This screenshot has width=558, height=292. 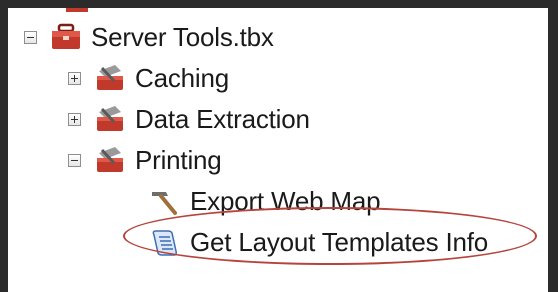 What do you see at coordinates (339, 241) in the screenshot?
I see `tree-node-label: Get Layout Templates Info` at bounding box center [339, 241].